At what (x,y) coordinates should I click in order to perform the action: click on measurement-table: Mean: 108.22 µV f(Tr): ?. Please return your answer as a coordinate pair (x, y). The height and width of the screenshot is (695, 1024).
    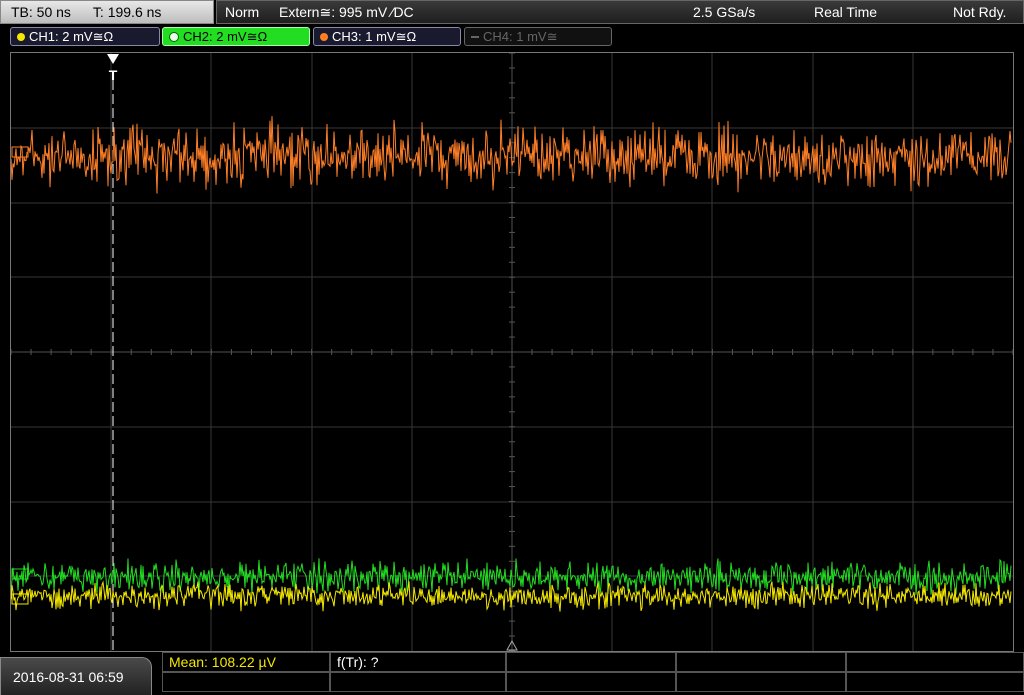
    Looking at the image, I should click on (593, 673).